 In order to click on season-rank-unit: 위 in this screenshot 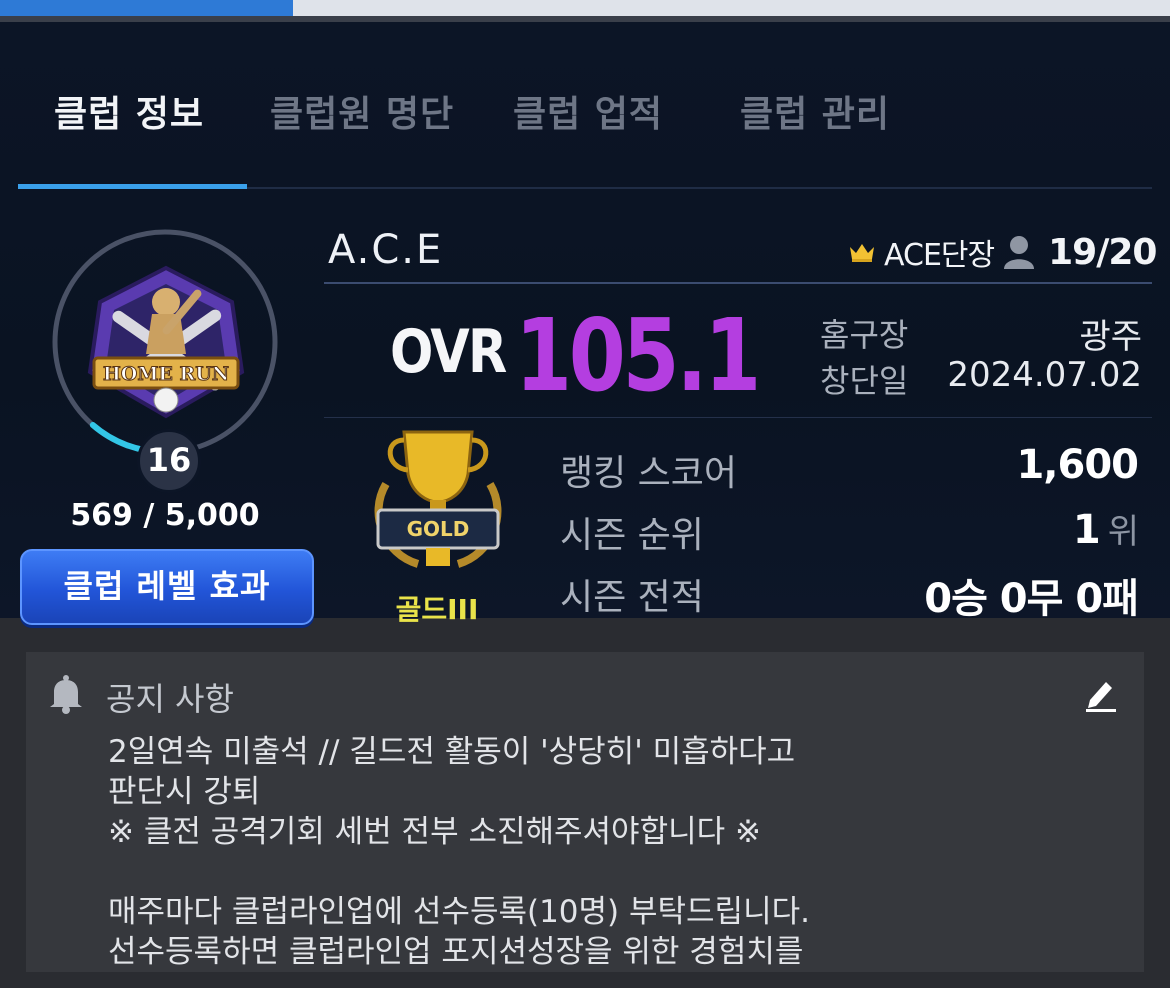, I will do `click(1123, 532)`.